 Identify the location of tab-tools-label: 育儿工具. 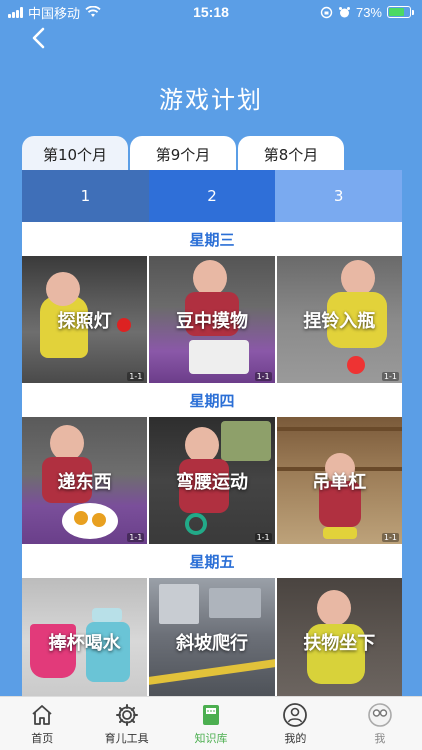
(126, 738).